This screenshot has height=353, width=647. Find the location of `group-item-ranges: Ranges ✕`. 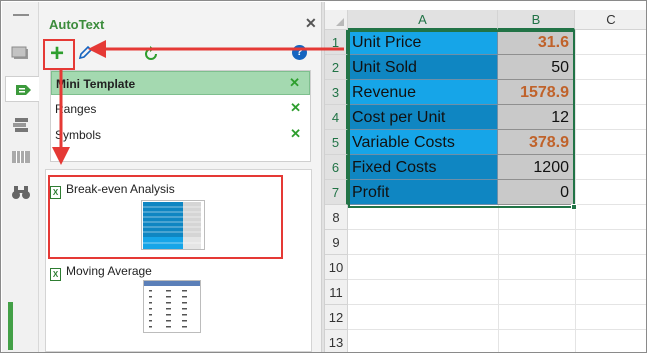

group-item-ranges: Ranges ✕ is located at coordinates (180, 109).